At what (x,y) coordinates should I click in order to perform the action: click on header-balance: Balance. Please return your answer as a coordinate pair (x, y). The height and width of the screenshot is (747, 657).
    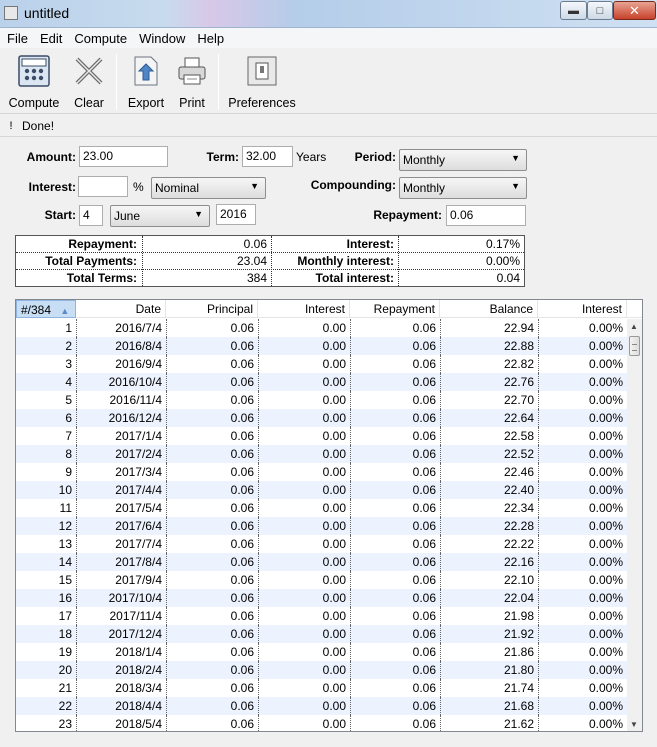
    Looking at the image, I should click on (489, 309).